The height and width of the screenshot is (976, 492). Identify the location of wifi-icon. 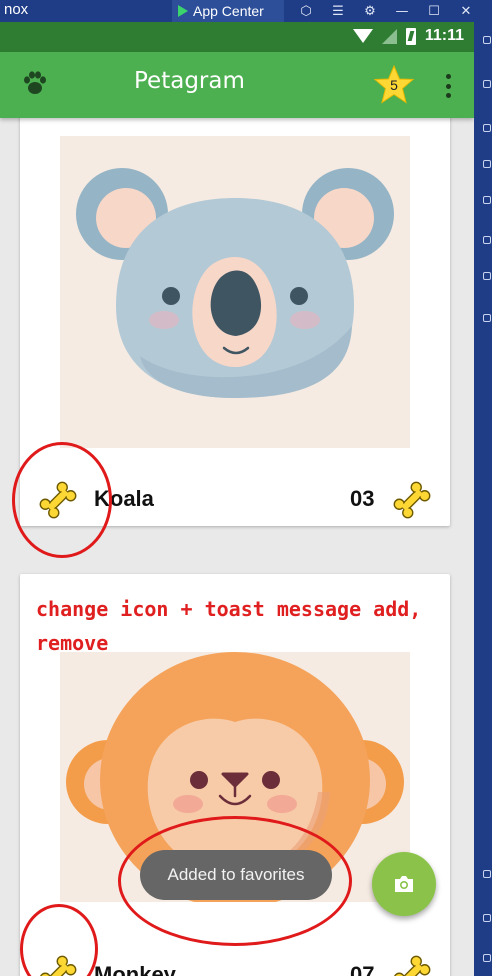
(362, 36).